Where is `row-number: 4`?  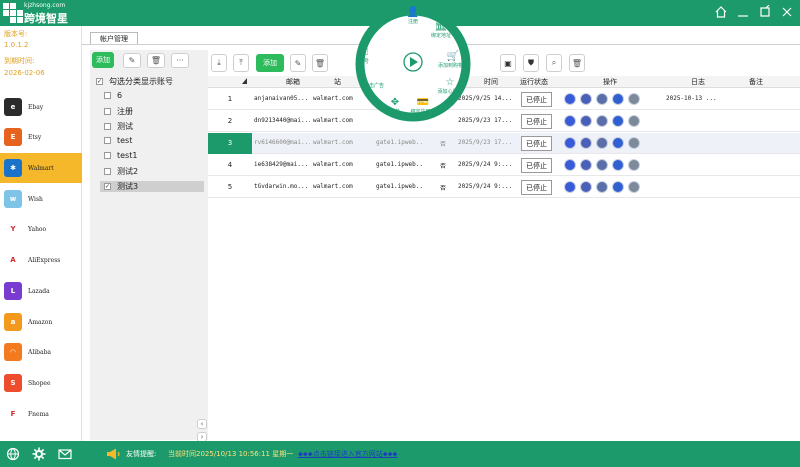 row-number: 4 is located at coordinates (230, 165).